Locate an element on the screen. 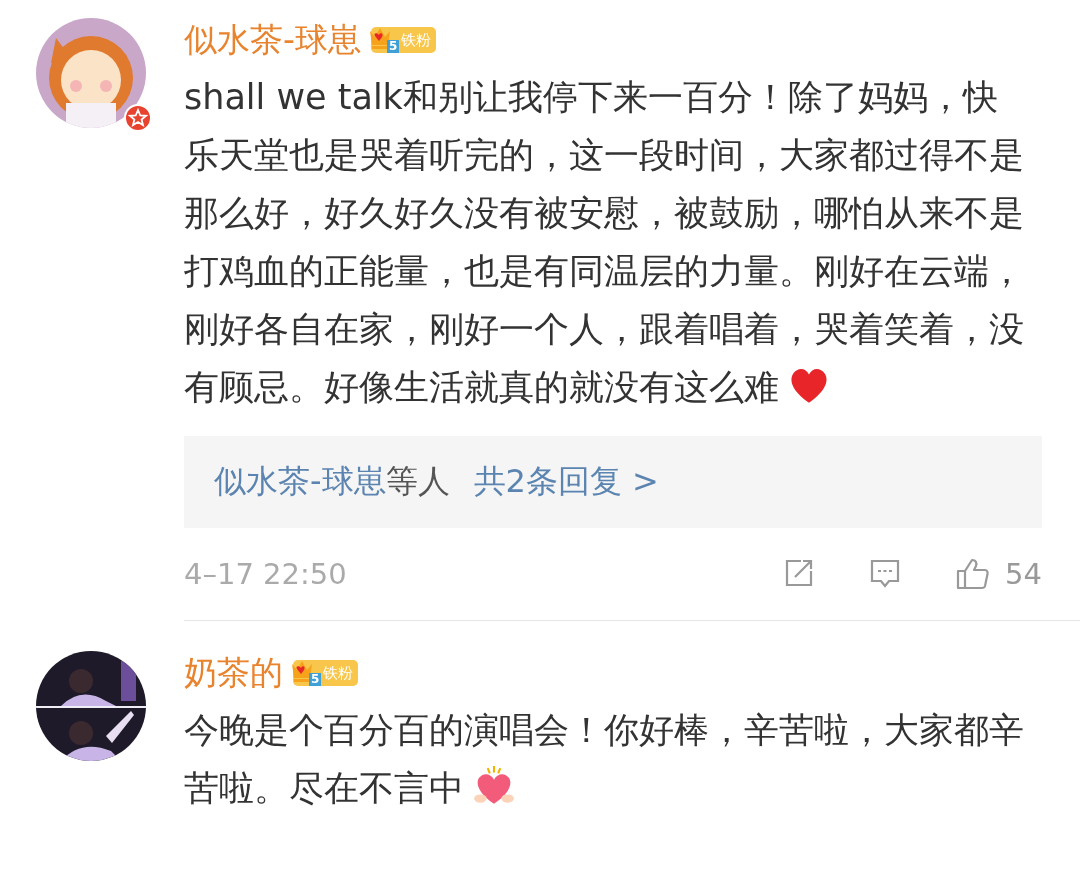 The image size is (1080, 878). comment-text: 今晚是个百分百的演唱会！你好棒，辛苦啦，大家都辛苦啦。尽在不言中 is located at coordinates (604, 759).